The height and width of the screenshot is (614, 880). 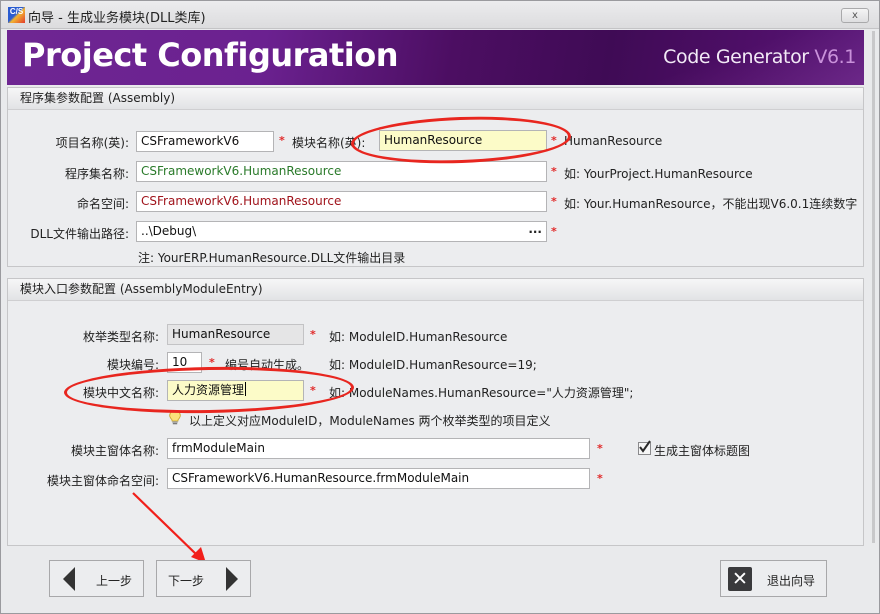 What do you see at coordinates (114, 451) in the screenshot?
I see `main-form-name-label: 模块主窗体名称:` at bounding box center [114, 451].